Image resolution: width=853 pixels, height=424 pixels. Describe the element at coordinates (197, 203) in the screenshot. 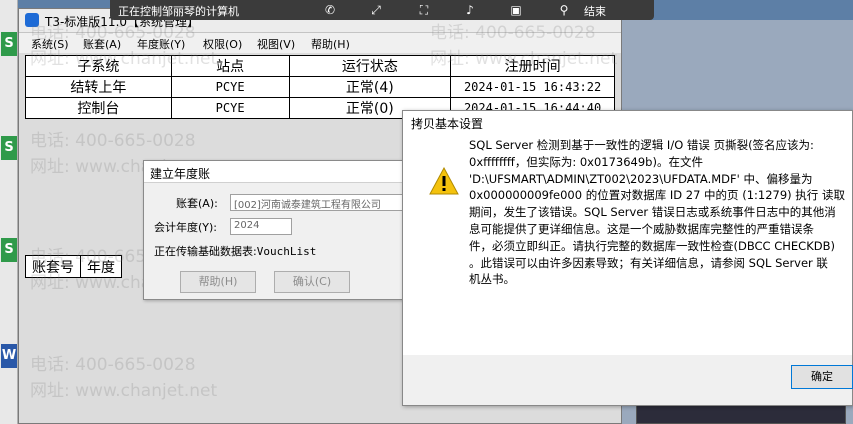

I see `account-label: 账套(A):` at that location.